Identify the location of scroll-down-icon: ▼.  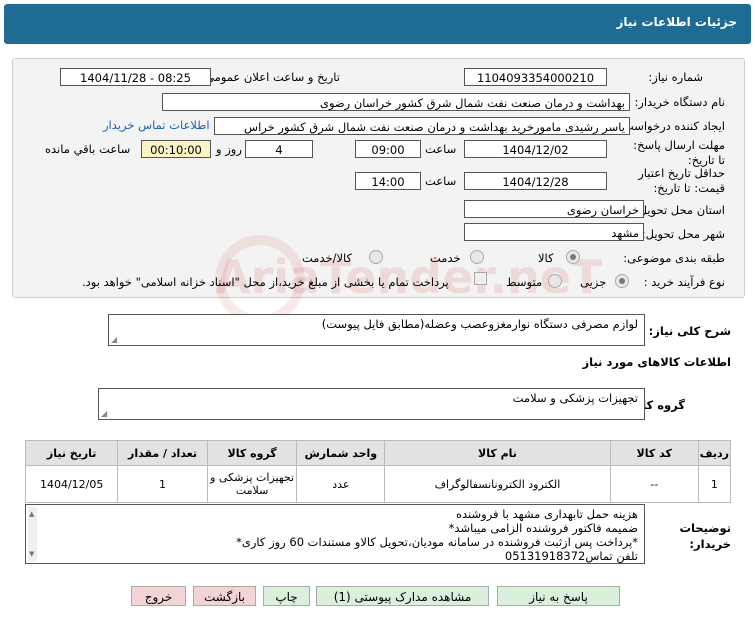
(31, 554).